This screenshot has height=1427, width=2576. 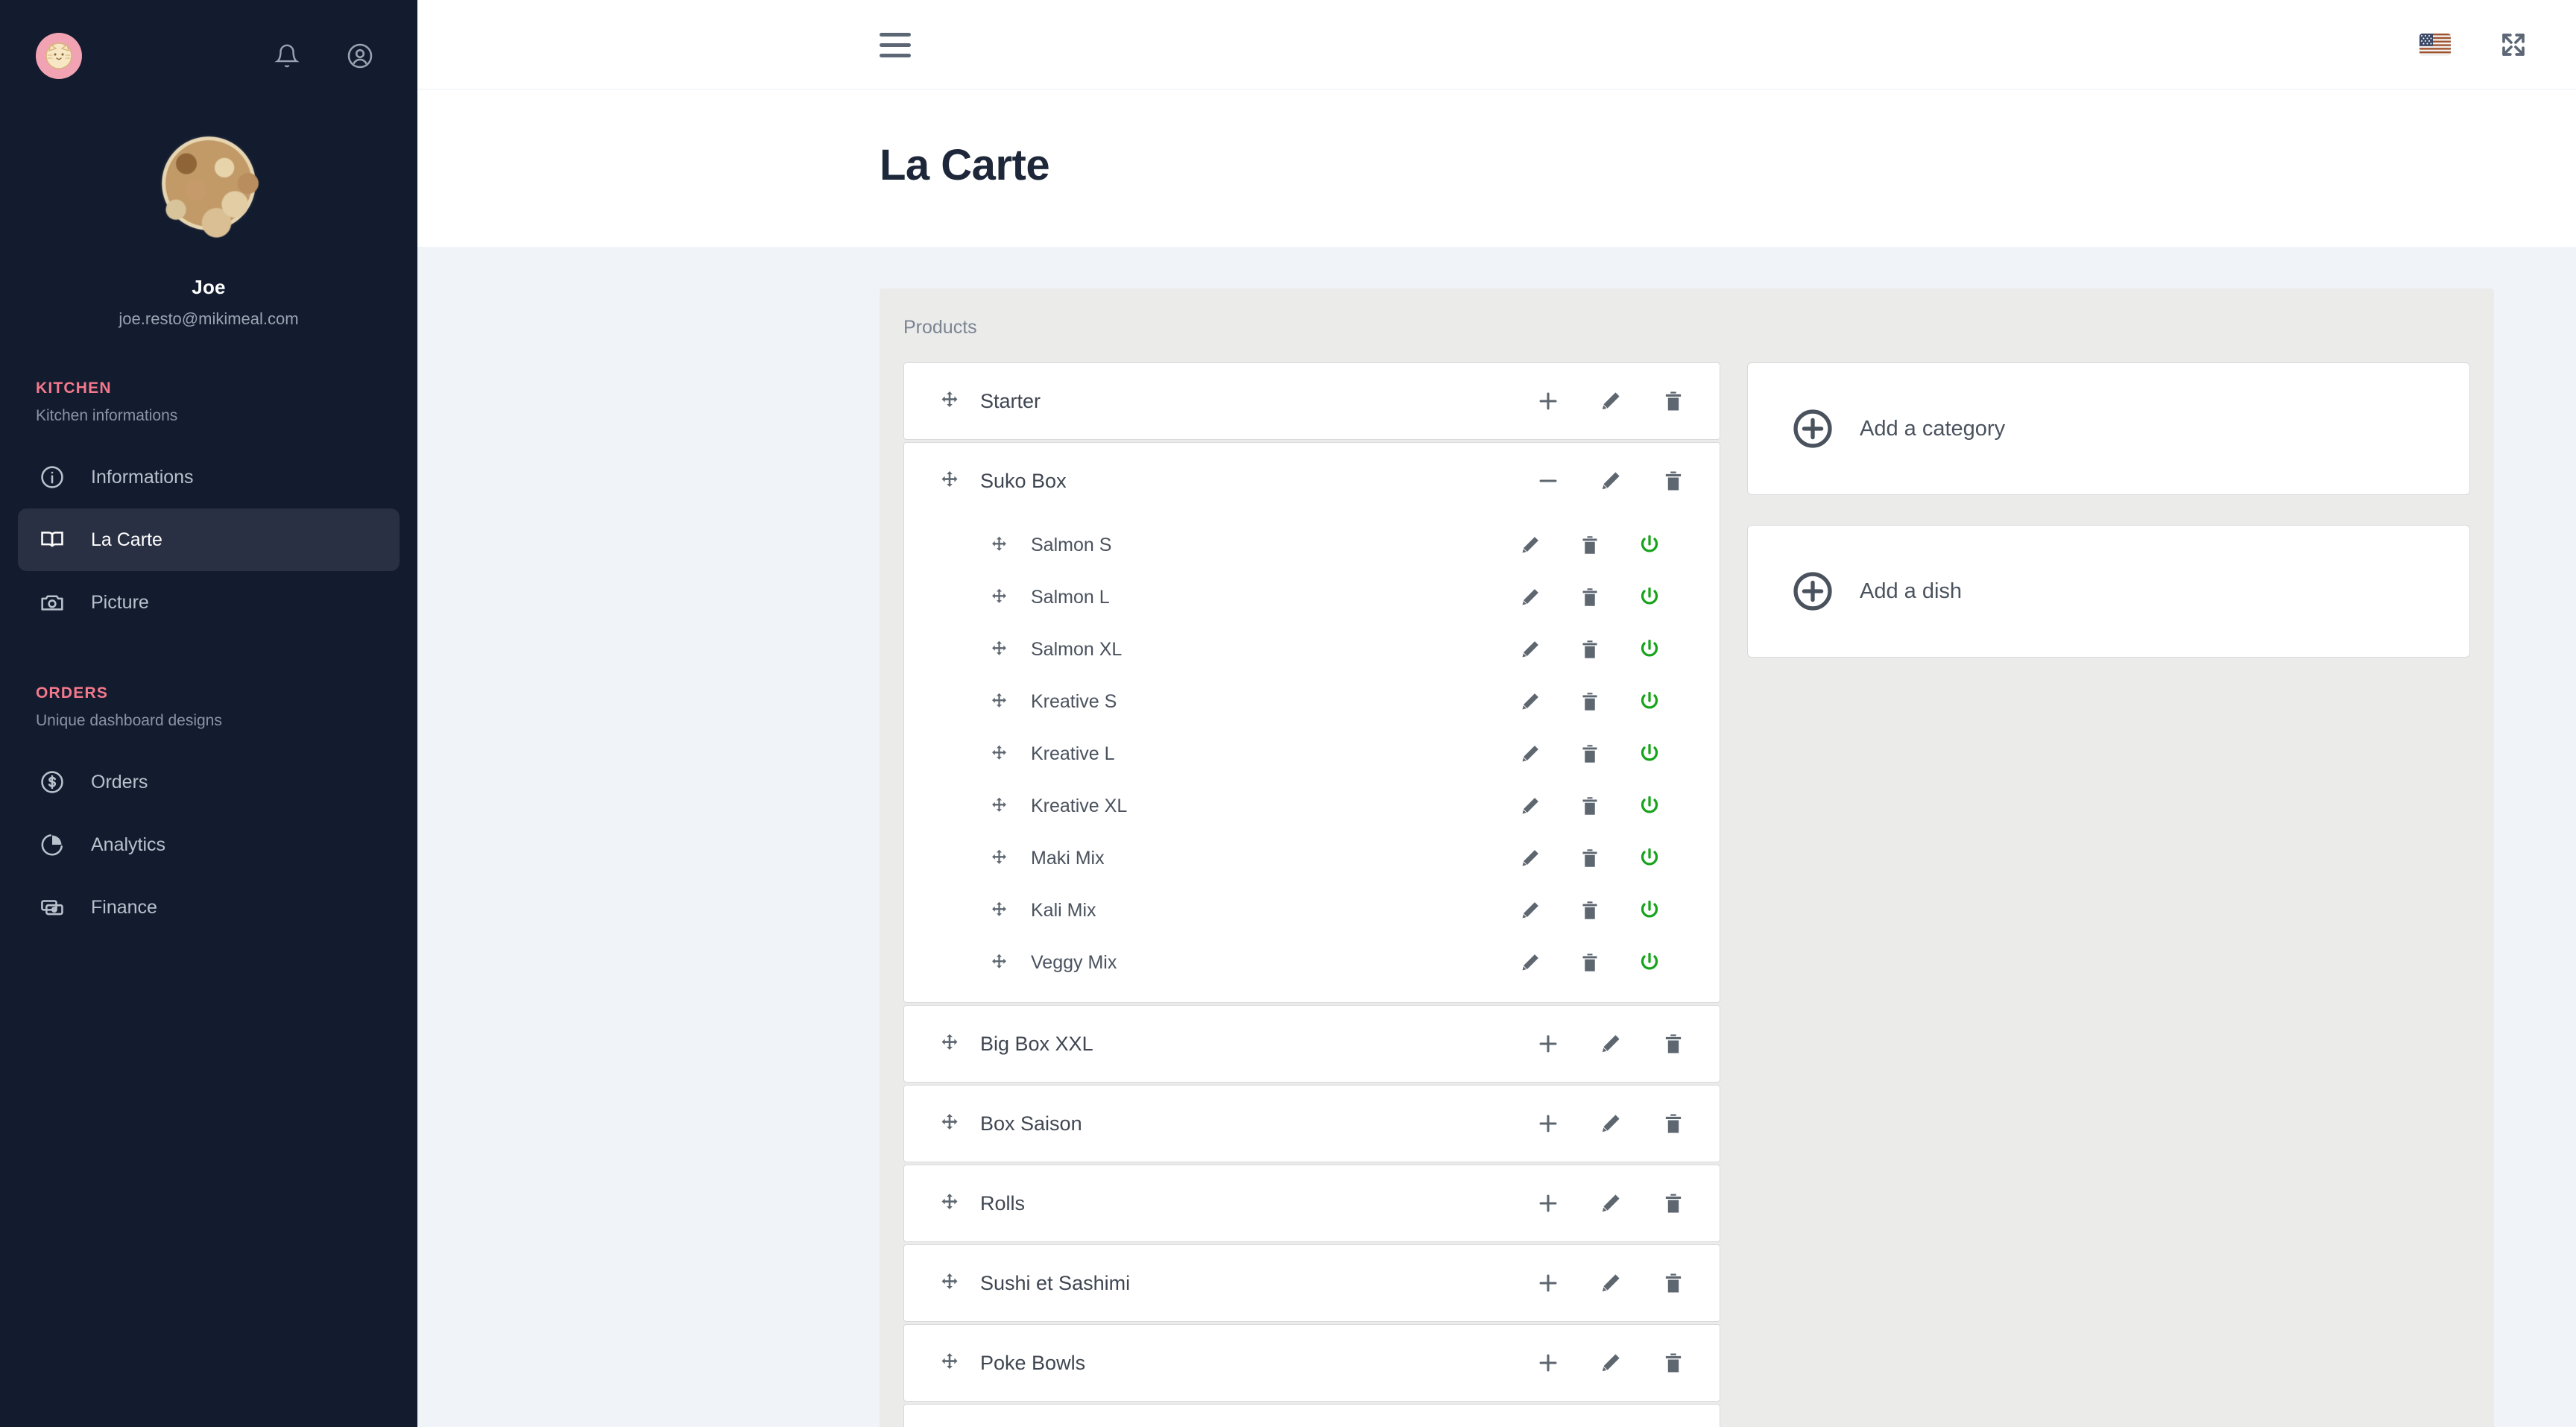 What do you see at coordinates (209, 477) in the screenshot?
I see `sidebar-item-informations: Informations` at bounding box center [209, 477].